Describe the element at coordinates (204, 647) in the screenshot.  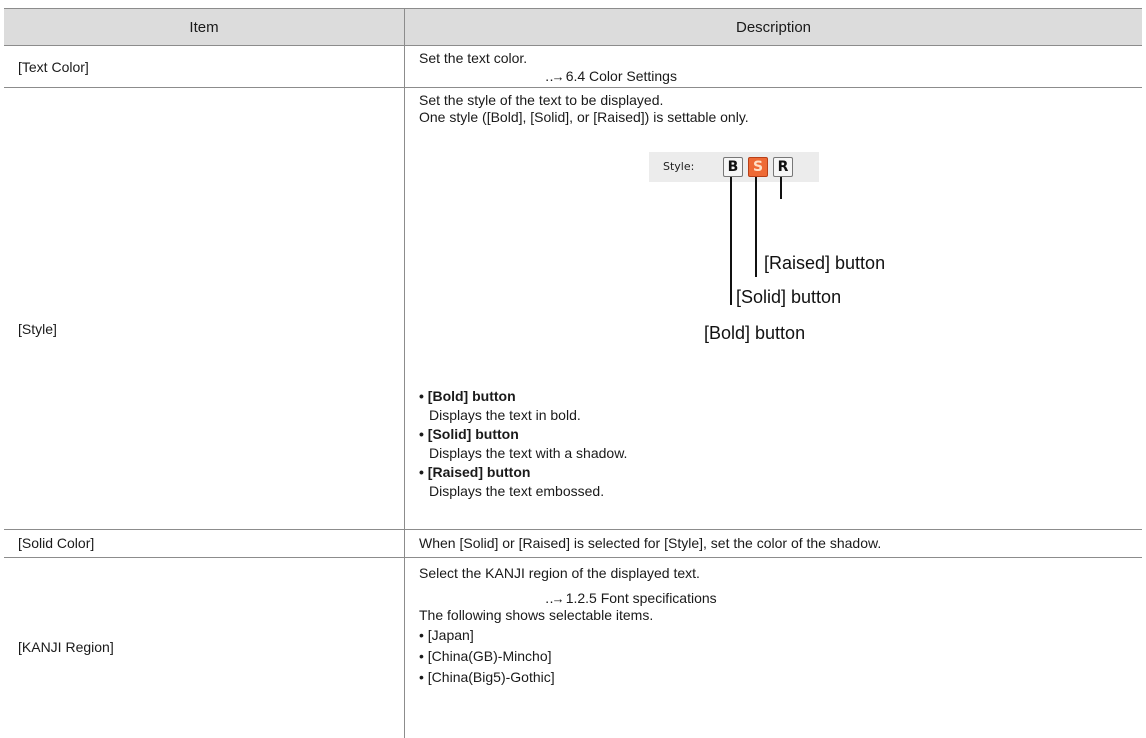
I see `item-cell: [KANJI Region]` at that location.